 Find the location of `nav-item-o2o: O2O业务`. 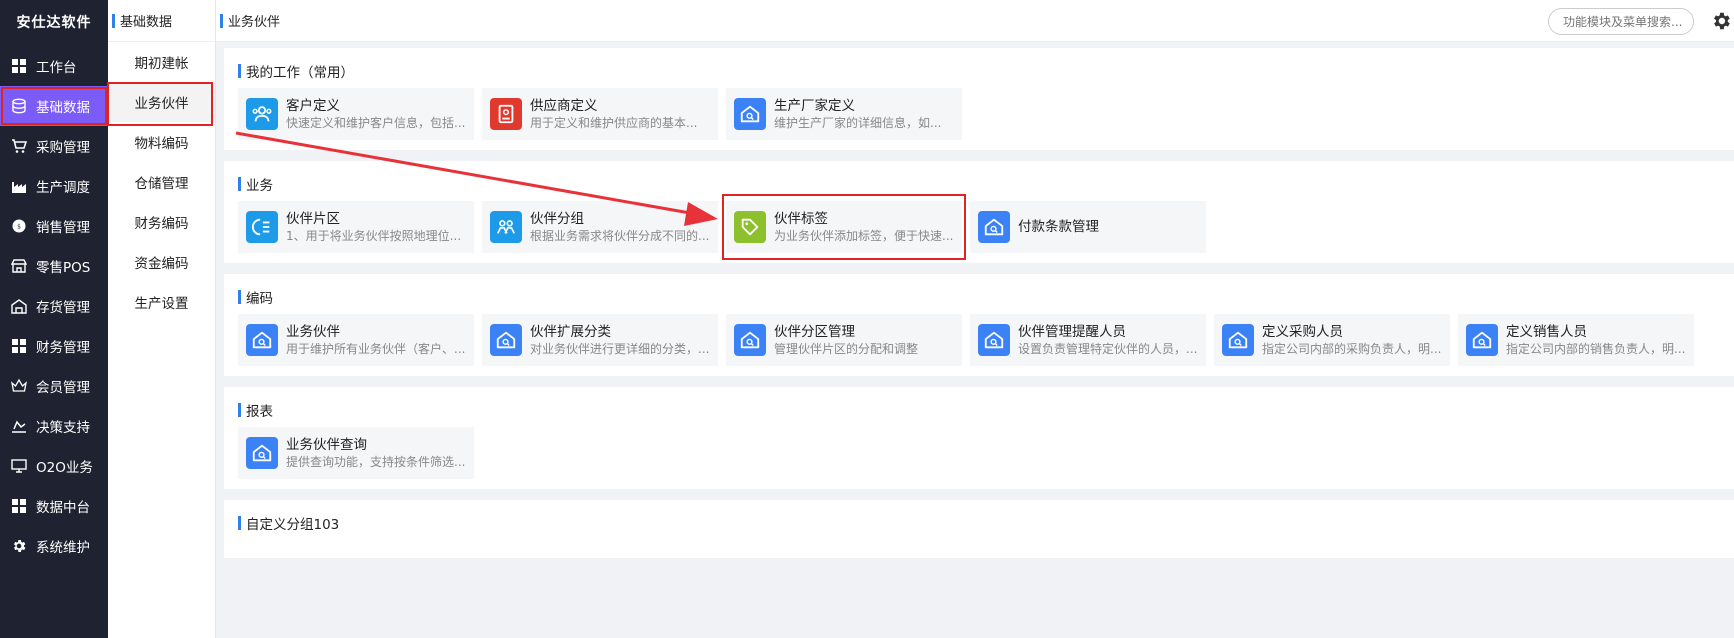

nav-item-o2o: O2O业务 is located at coordinates (54, 466).